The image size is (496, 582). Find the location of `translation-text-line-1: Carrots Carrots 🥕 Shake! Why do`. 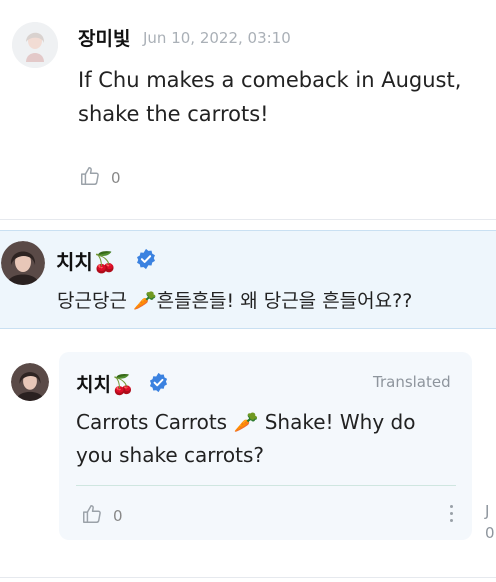

translation-text-line-1: Carrots Carrots 🥕 Shake! Why do is located at coordinates (246, 422).